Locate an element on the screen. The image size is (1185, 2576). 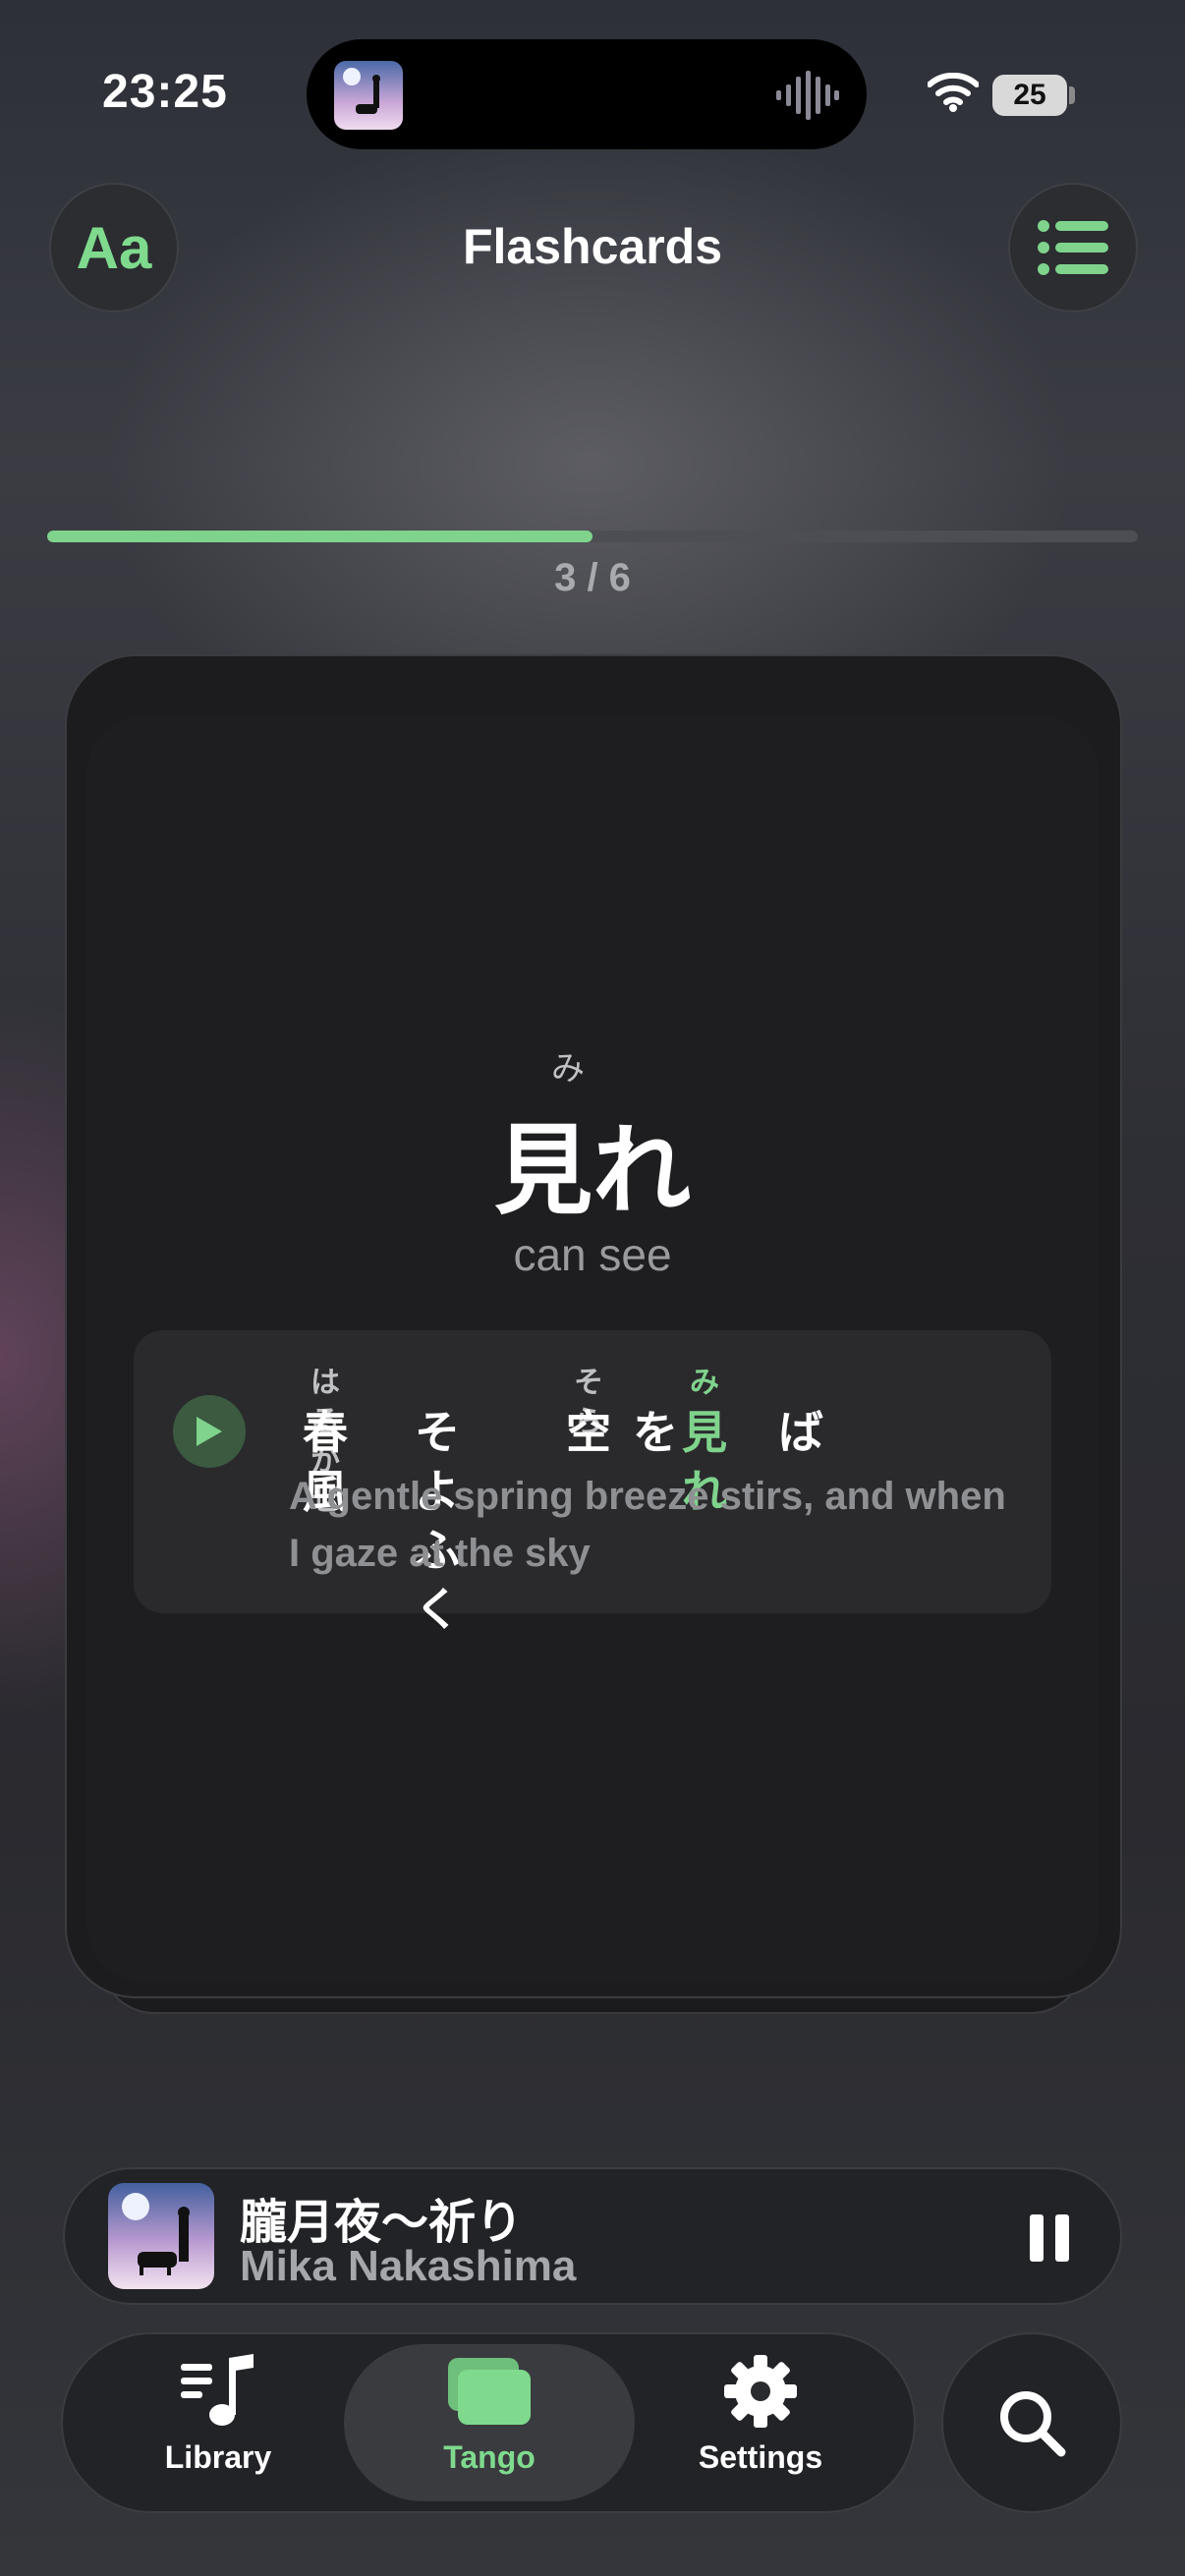
word-reading: み is located at coordinates (568, 1069).